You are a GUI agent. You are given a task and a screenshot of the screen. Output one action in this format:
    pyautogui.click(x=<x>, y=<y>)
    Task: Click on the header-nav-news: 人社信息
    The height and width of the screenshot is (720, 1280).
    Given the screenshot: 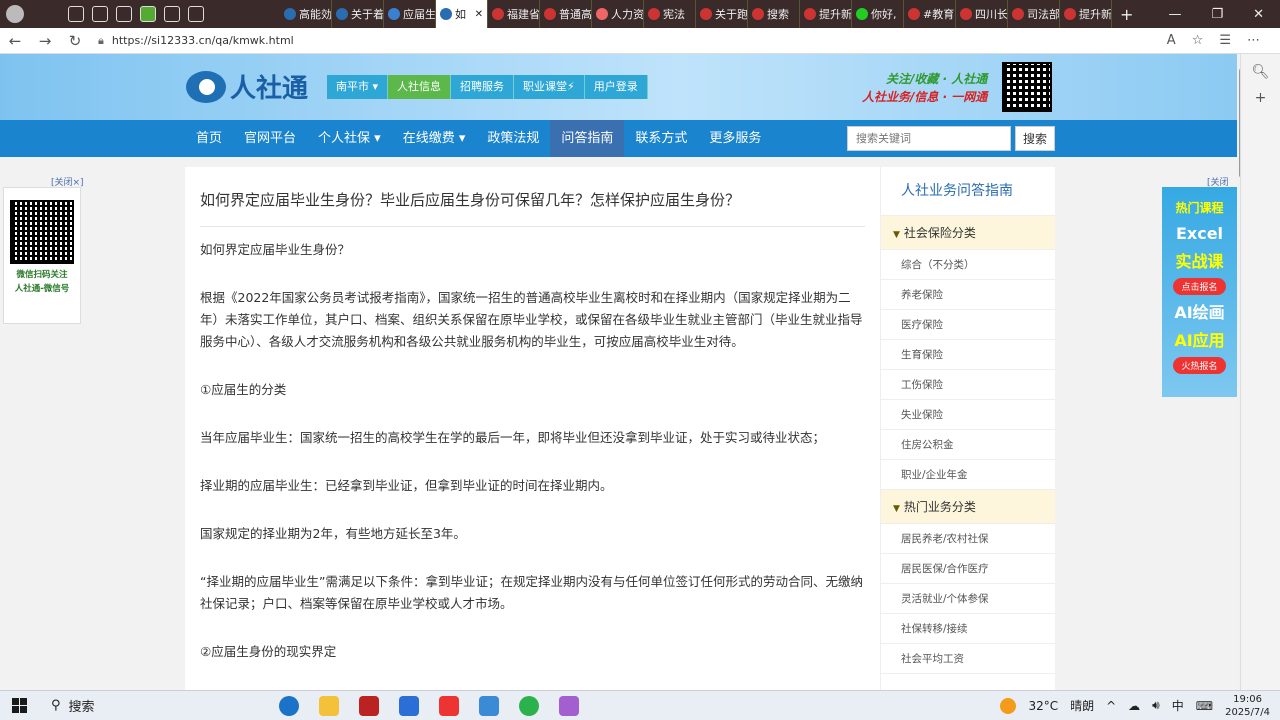 What is the action you would take?
    pyautogui.click(x=420, y=87)
    